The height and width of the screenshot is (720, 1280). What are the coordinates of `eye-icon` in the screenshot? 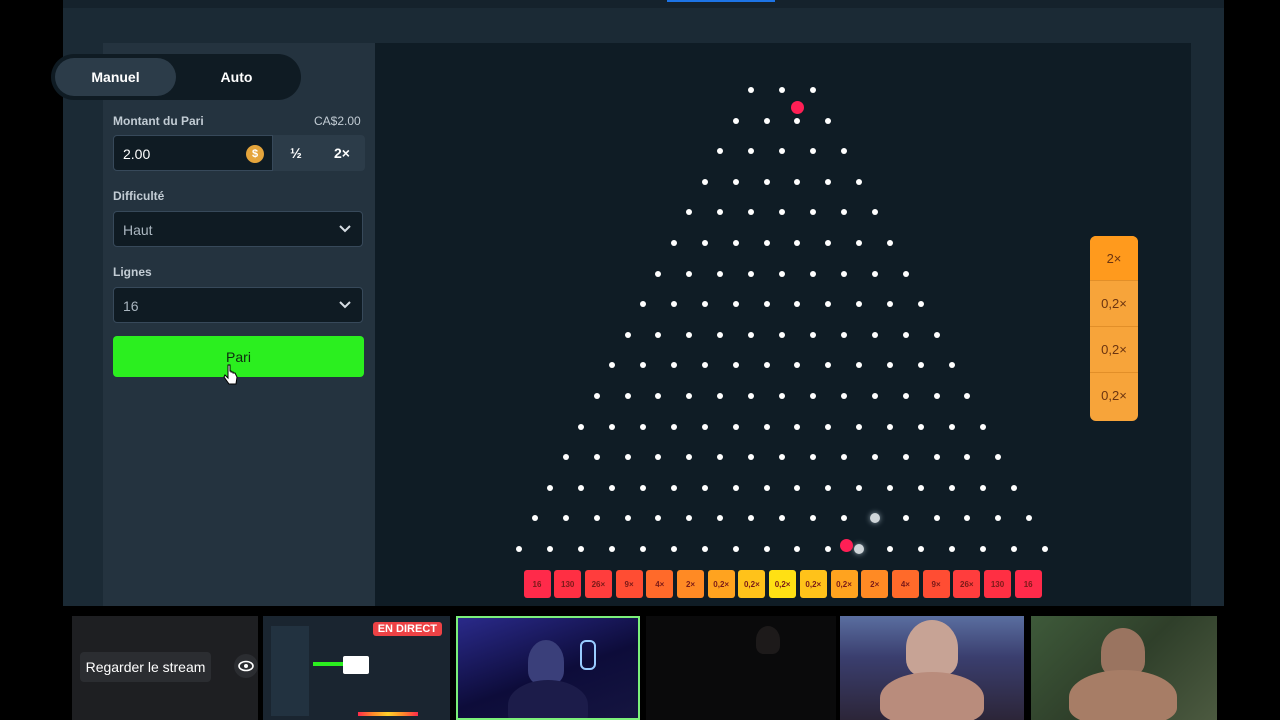 It's located at (246, 666).